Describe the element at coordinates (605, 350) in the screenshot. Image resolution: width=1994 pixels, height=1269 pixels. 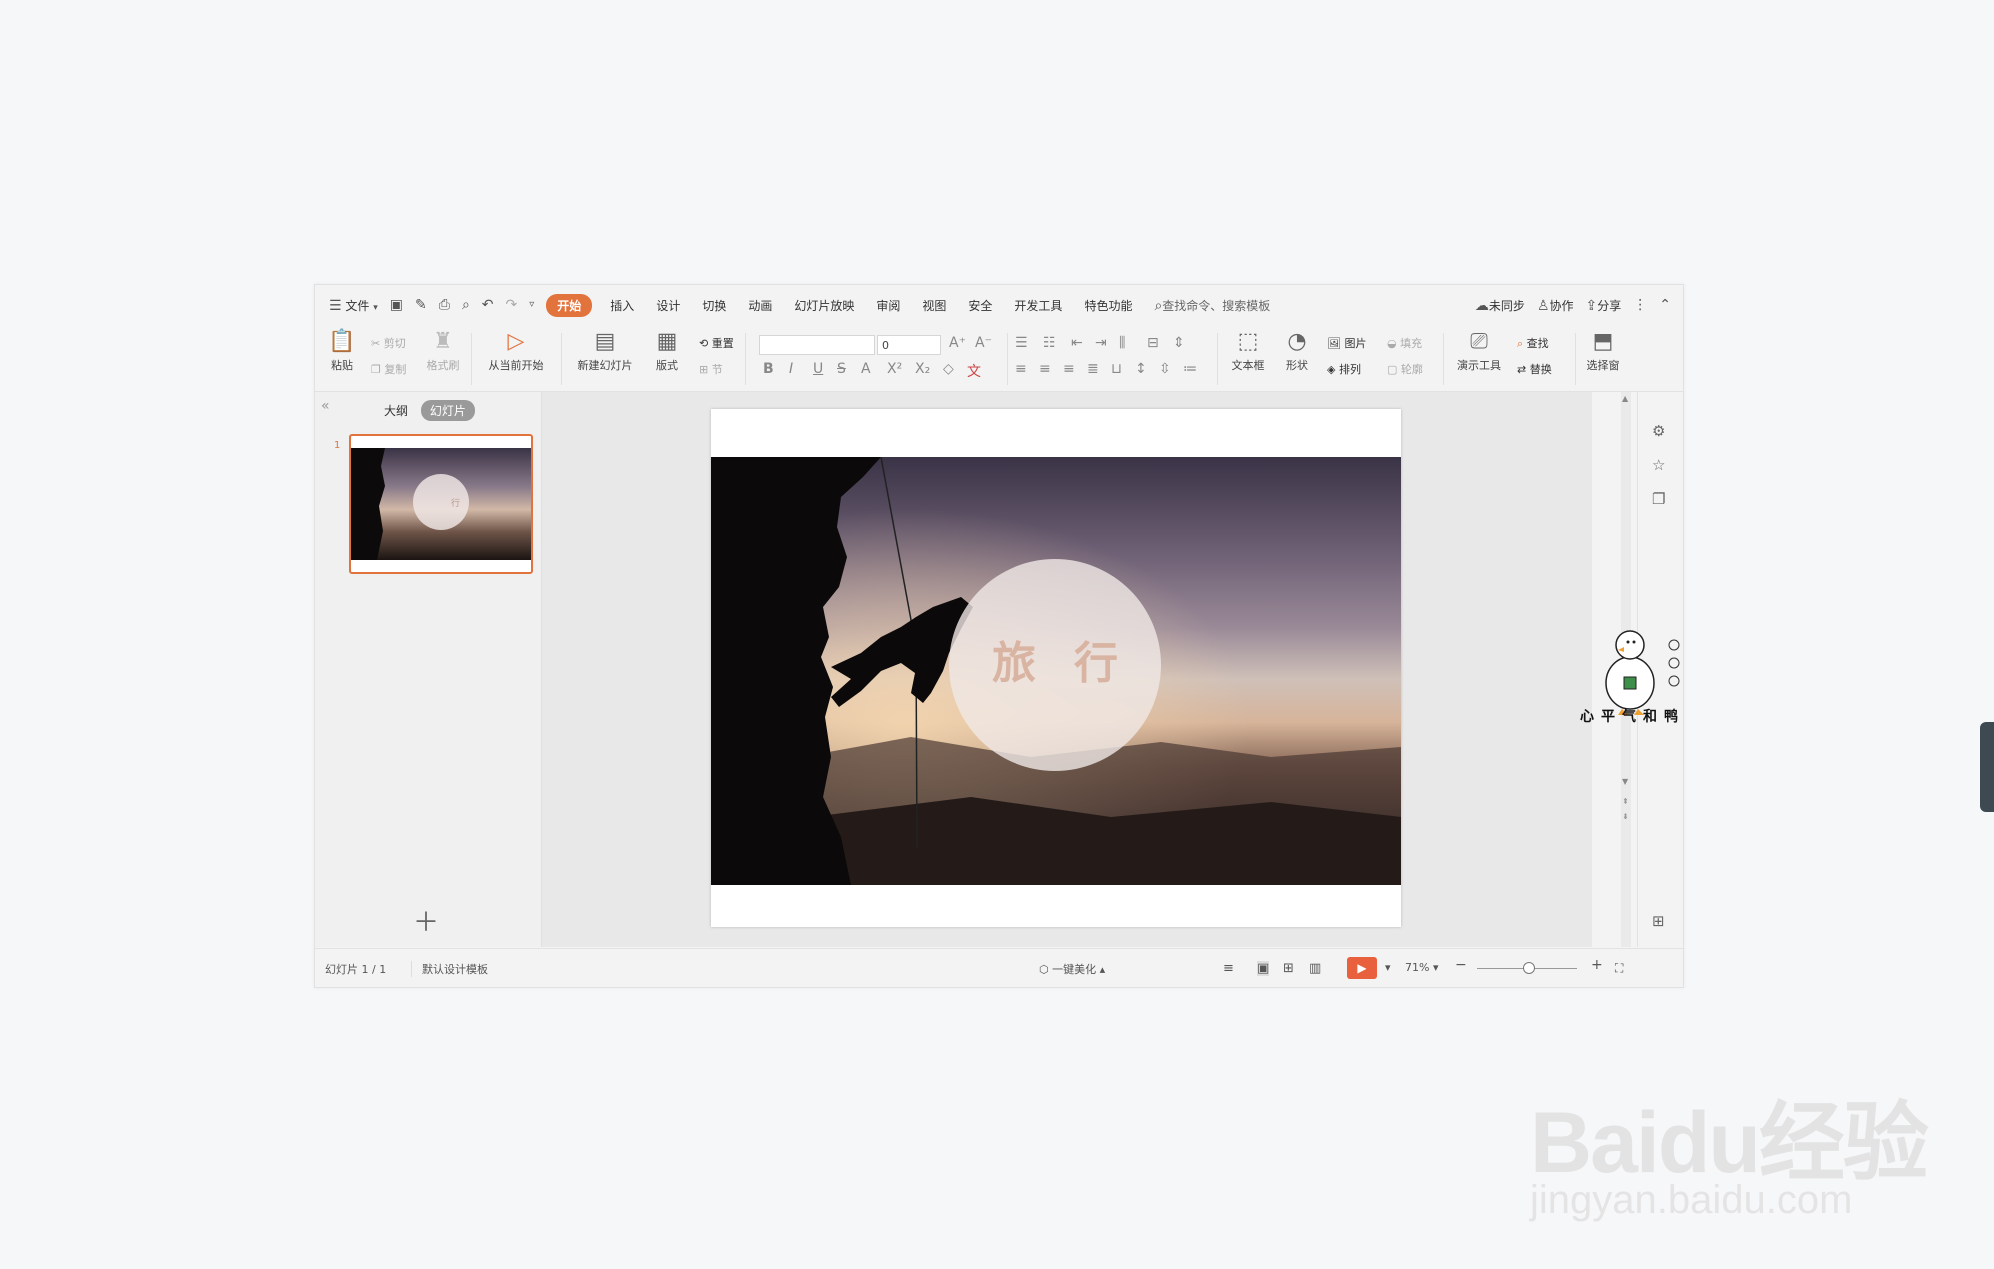
I see `new-slide-button: ▤ 新建幻灯片` at that location.